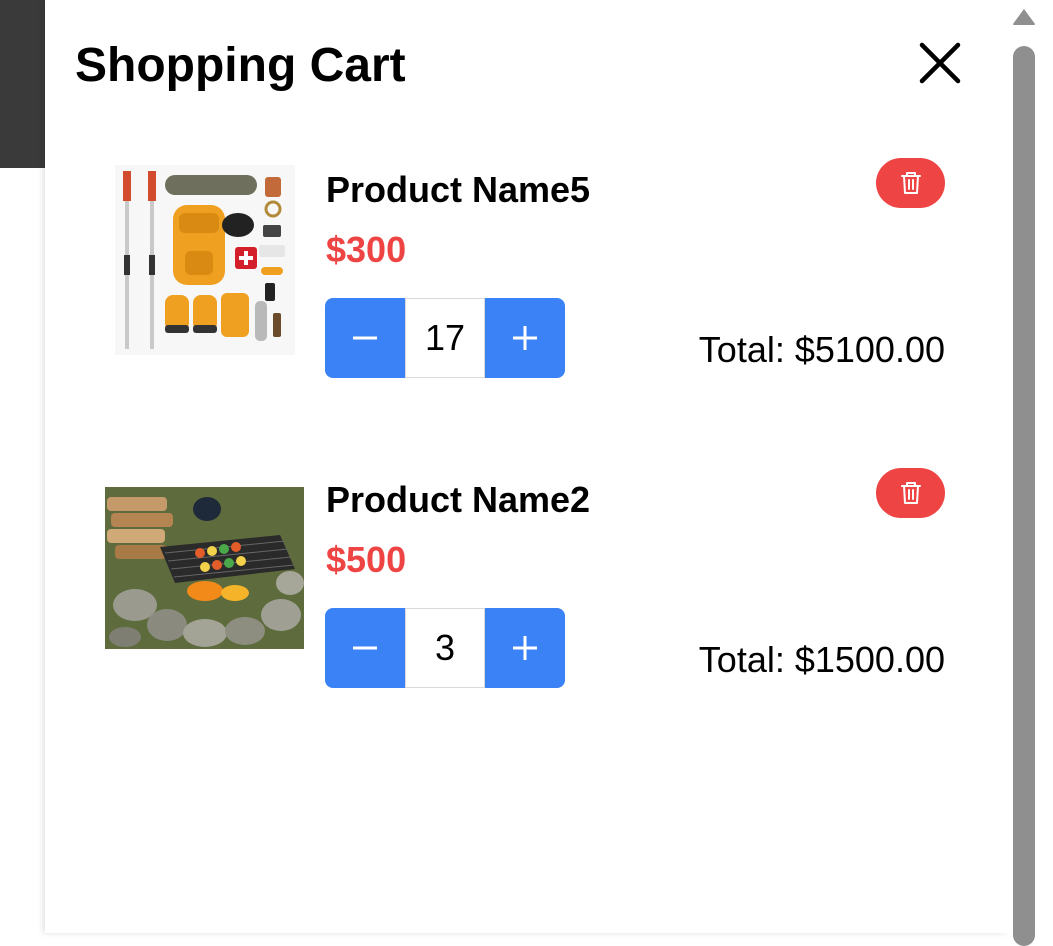 Image resolution: width=1053 pixels, height=946 pixels. Describe the element at coordinates (22, 84) in the screenshot. I see `page-backdrop` at that location.